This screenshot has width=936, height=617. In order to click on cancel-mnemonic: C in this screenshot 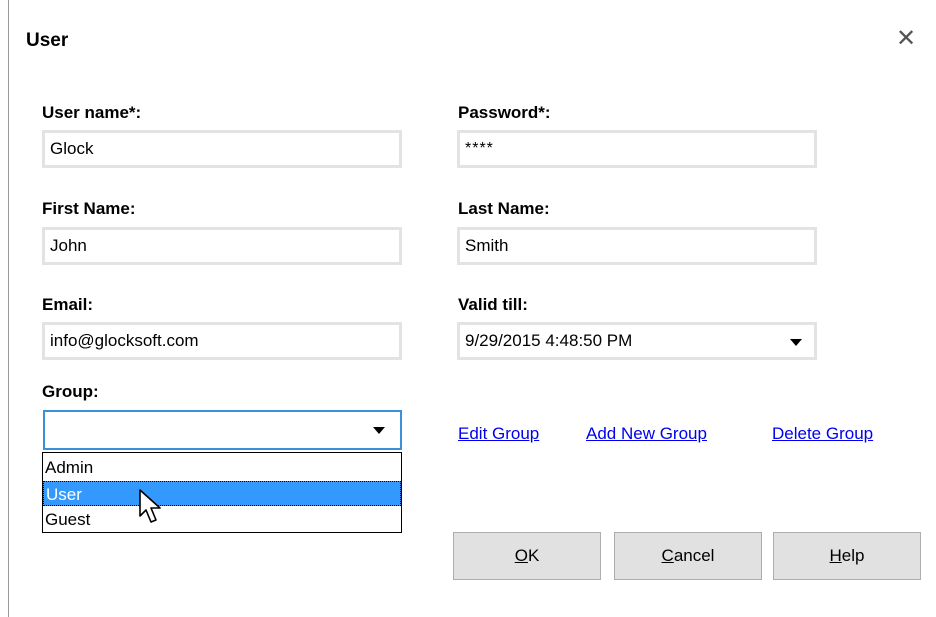, I will do `click(667, 555)`.